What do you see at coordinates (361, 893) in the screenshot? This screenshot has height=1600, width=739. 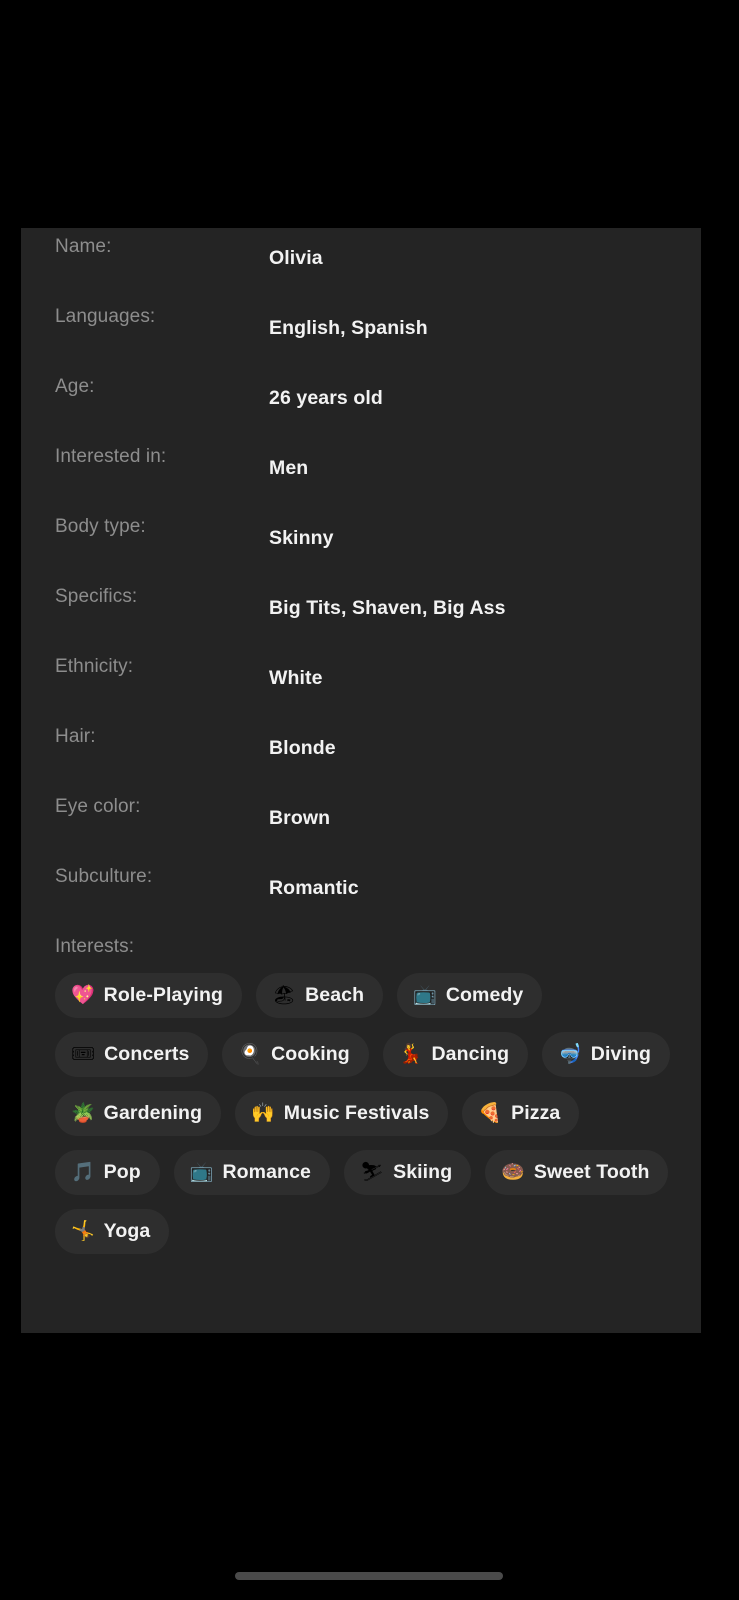 I see `detail-row: Subculture: Romantic` at bounding box center [361, 893].